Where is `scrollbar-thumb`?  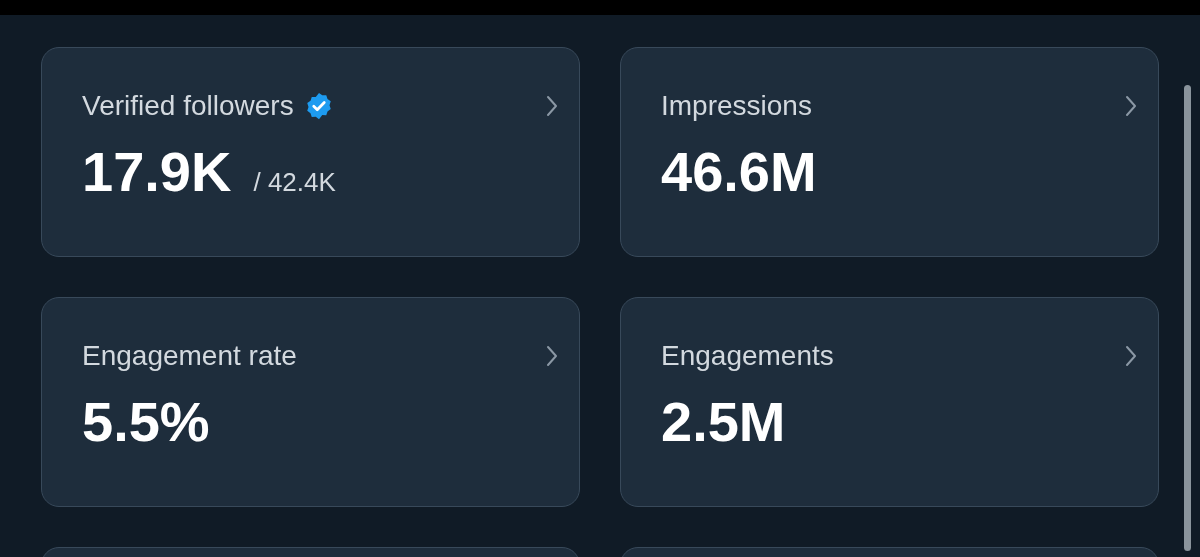
scrollbar-thumb is located at coordinates (1187, 318).